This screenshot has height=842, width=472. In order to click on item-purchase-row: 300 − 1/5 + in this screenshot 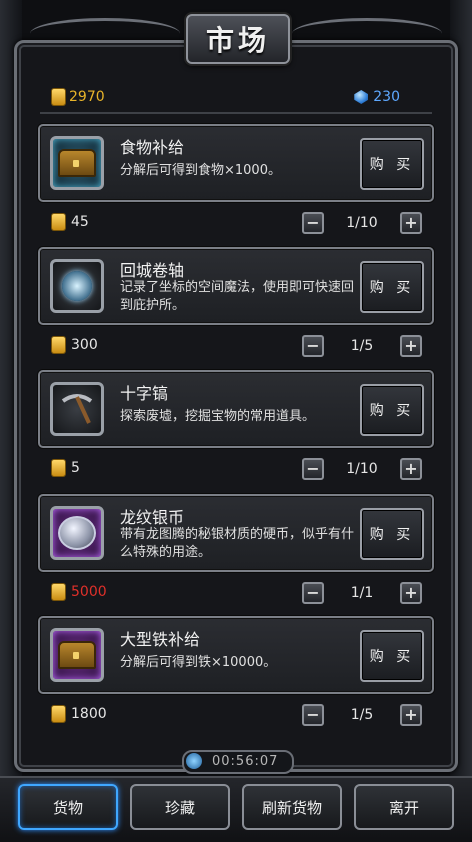, I will do `click(236, 346)`.